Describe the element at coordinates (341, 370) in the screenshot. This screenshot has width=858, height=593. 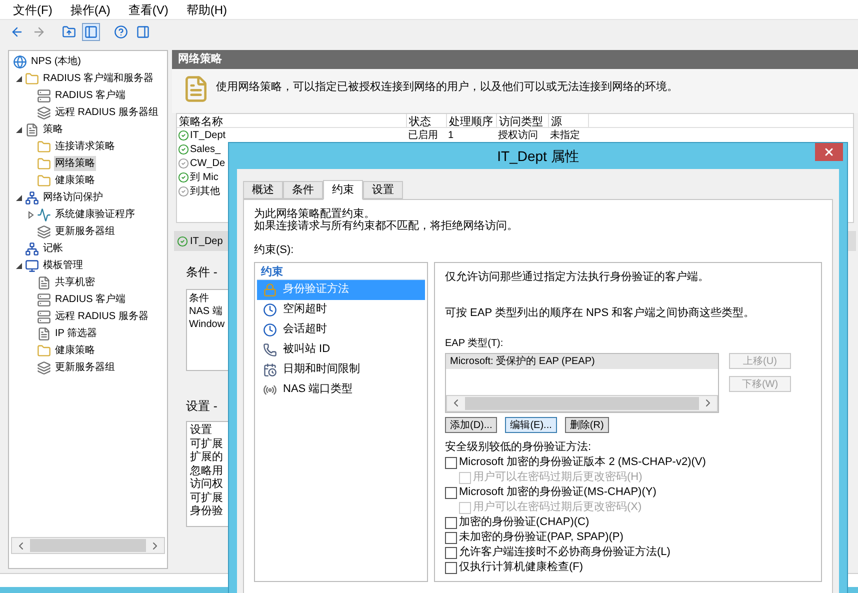
I see `constraint-item: 日期和时间限制` at that location.